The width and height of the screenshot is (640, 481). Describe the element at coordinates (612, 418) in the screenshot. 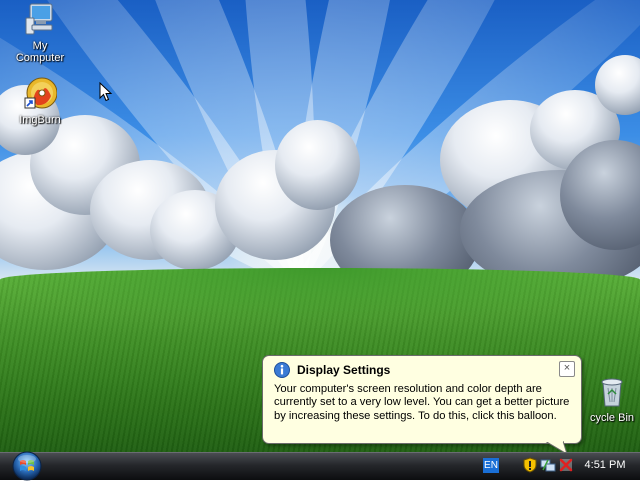

I see `desktop-icon-label: cycle Bin` at that location.